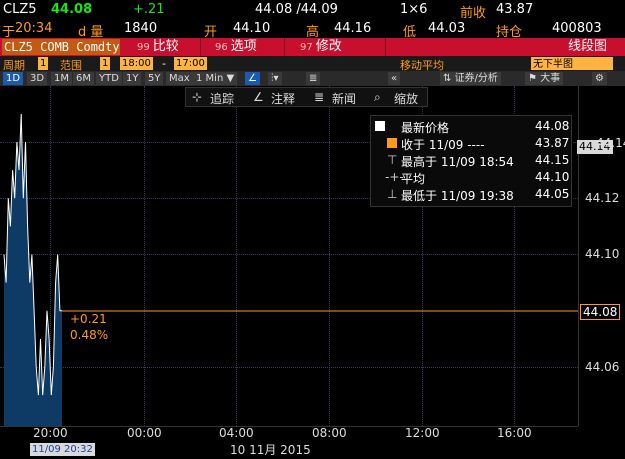 The image size is (625, 459). I want to click on last-price-tag: 44.08, so click(600, 312).